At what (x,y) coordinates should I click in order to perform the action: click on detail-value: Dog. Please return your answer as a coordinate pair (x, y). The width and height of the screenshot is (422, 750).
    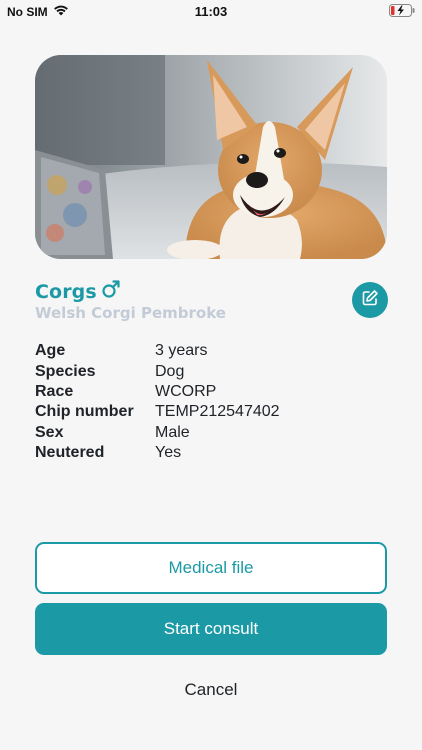
    Looking at the image, I should click on (170, 371).